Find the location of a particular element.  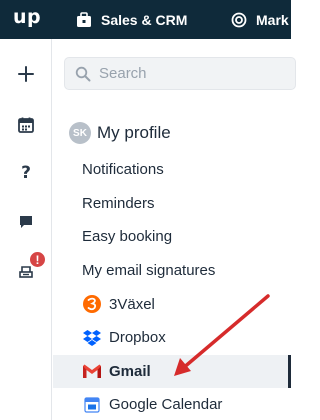

menu-item-google-calendar: Google Calendar is located at coordinates (172, 404).